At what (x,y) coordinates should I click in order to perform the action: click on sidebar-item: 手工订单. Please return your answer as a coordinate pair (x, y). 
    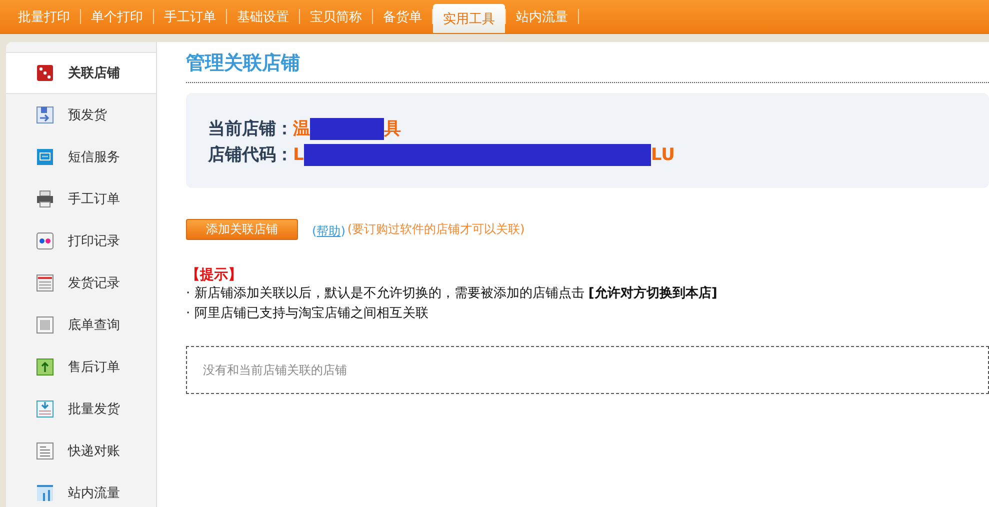
    Looking at the image, I should click on (81, 199).